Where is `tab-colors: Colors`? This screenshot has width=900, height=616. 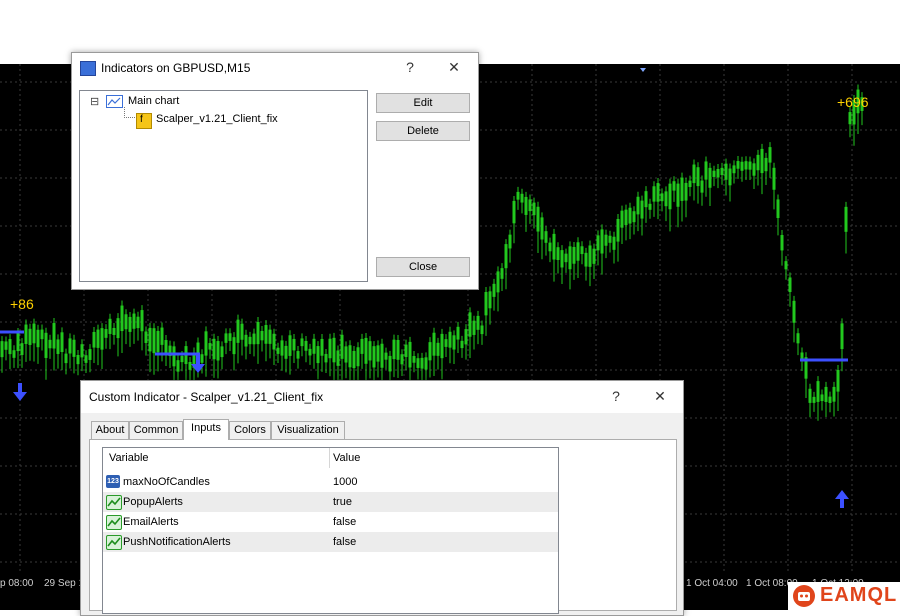 tab-colors: Colors is located at coordinates (250, 430).